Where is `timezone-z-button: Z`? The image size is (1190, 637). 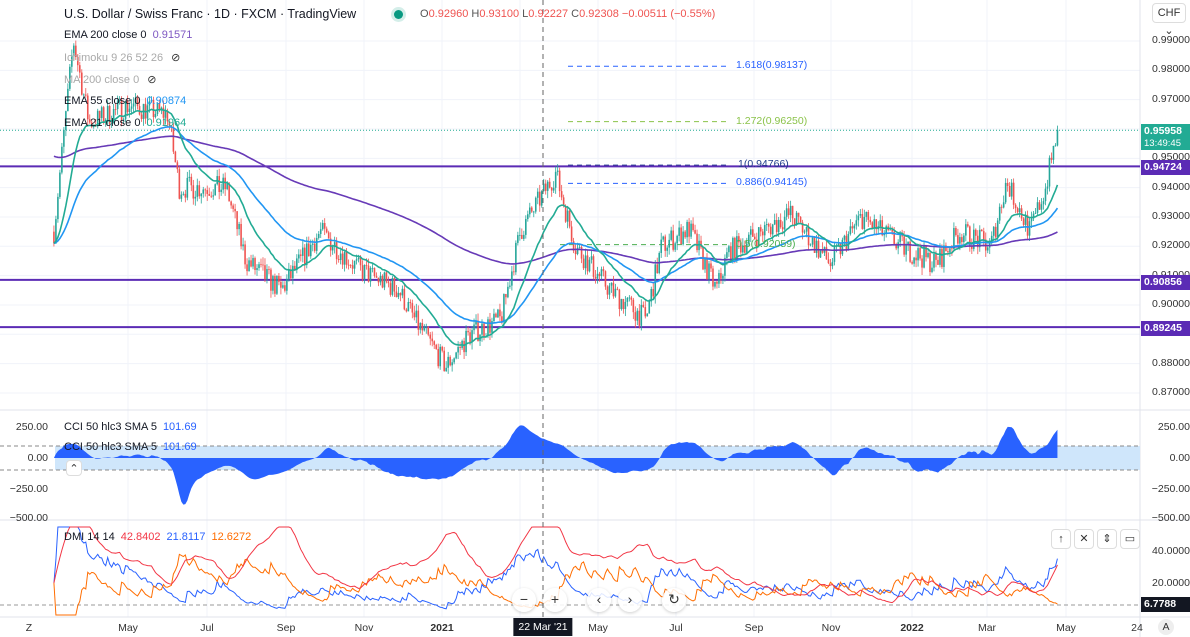 timezone-z-button: Z is located at coordinates (29, 628).